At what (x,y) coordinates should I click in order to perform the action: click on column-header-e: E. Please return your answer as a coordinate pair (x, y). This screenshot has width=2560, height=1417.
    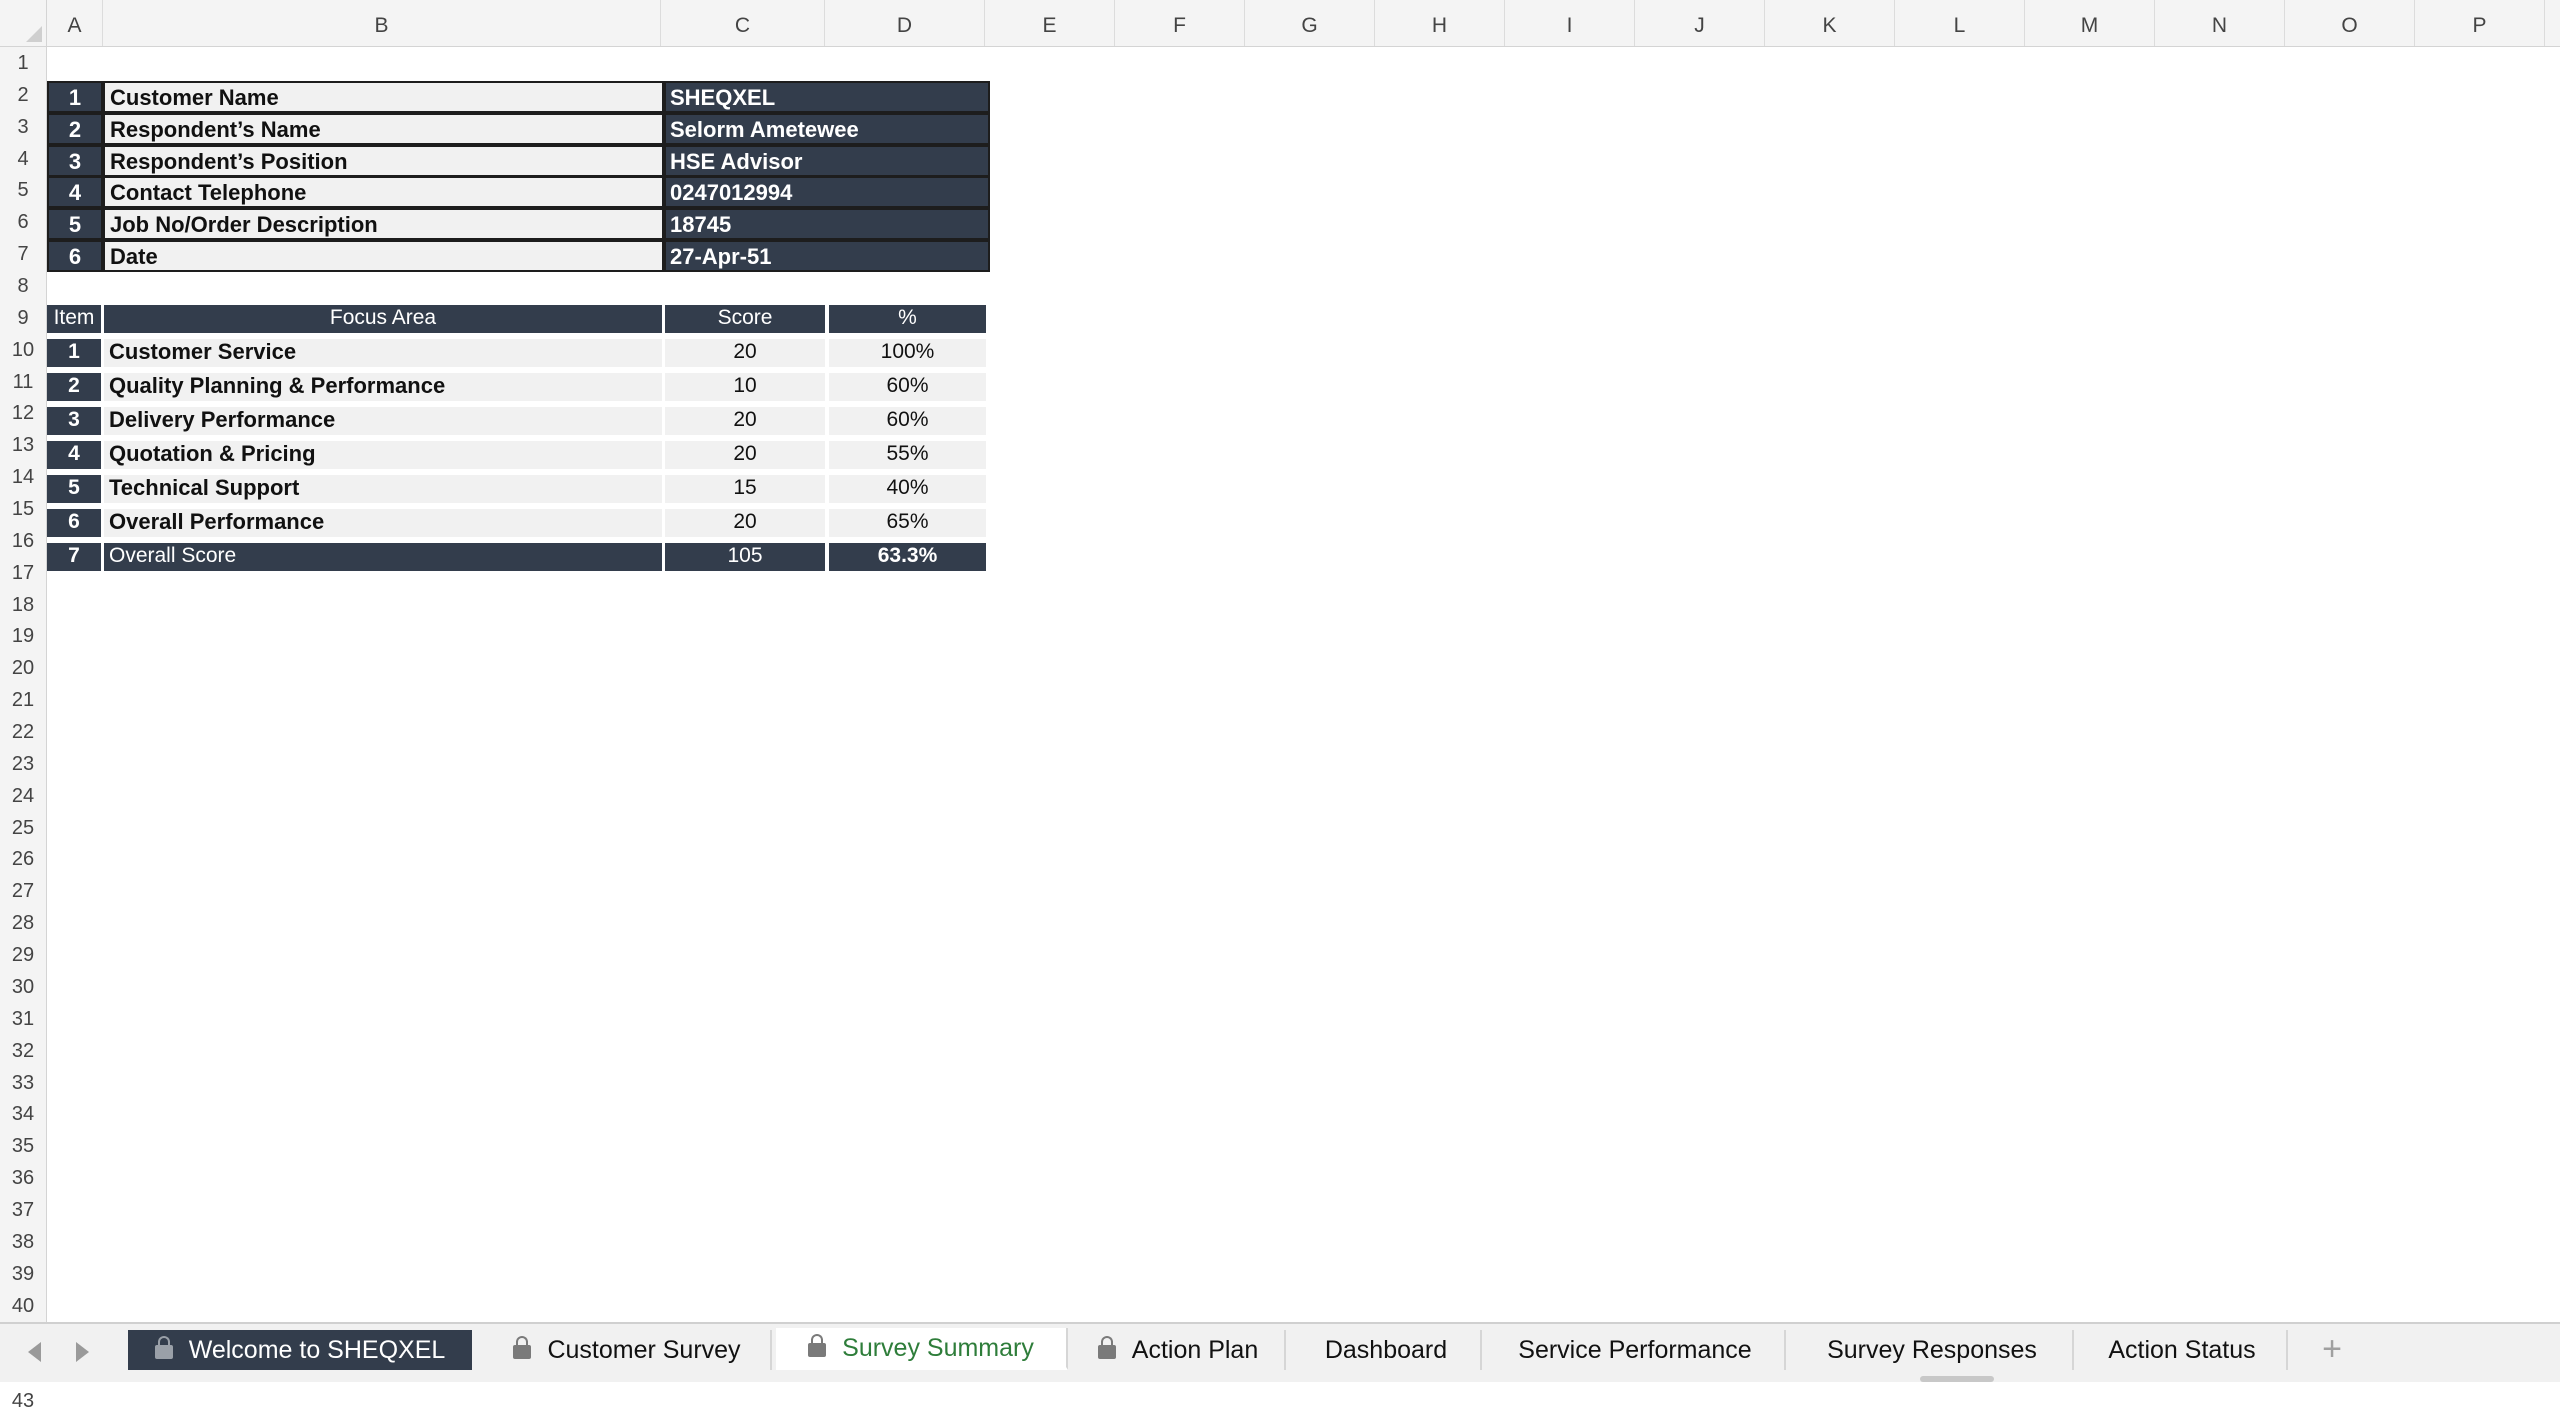
    Looking at the image, I should click on (1050, 23).